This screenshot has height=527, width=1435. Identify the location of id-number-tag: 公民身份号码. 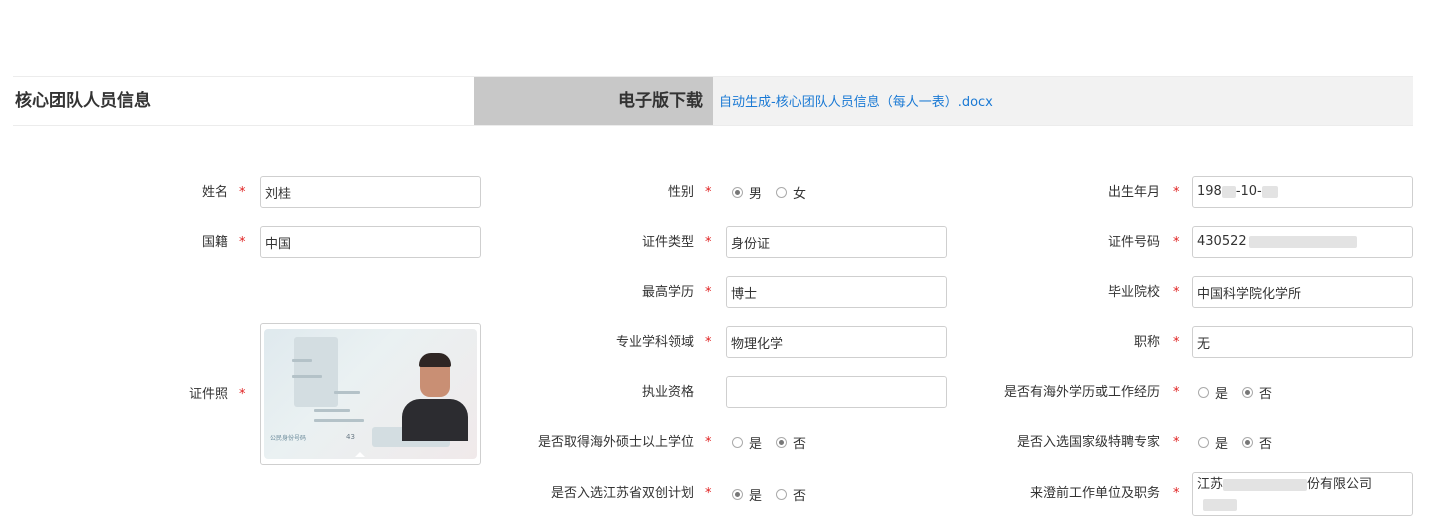
(288, 438).